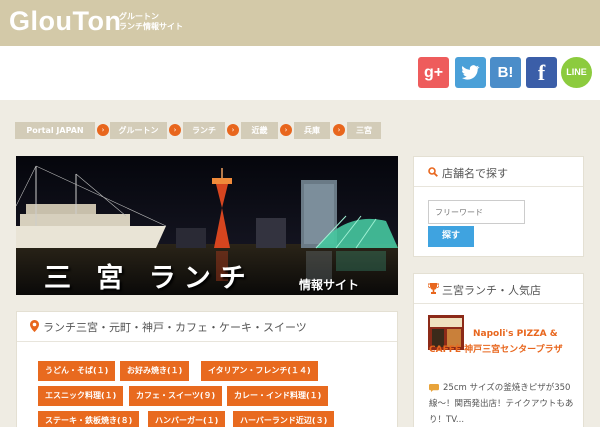 This screenshot has height=427, width=600. I want to click on tagline-line-1: グルートン, so click(139, 16).